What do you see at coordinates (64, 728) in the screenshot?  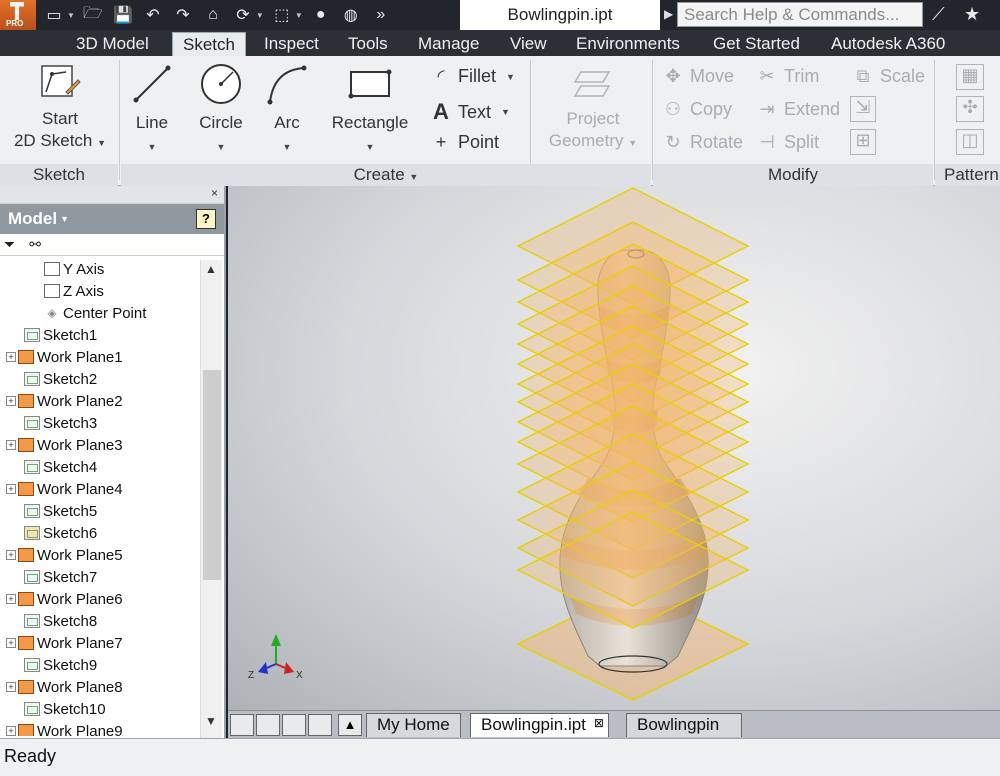 I see `tree-item-work-plane9: + Work Plane9` at bounding box center [64, 728].